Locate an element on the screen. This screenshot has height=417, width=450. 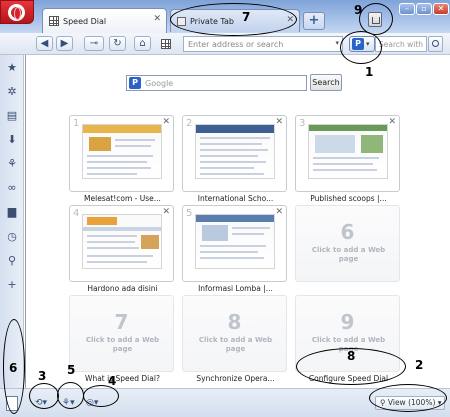
zoom-control: ⚲ View (100%) ▾ is located at coordinates (410, 403).